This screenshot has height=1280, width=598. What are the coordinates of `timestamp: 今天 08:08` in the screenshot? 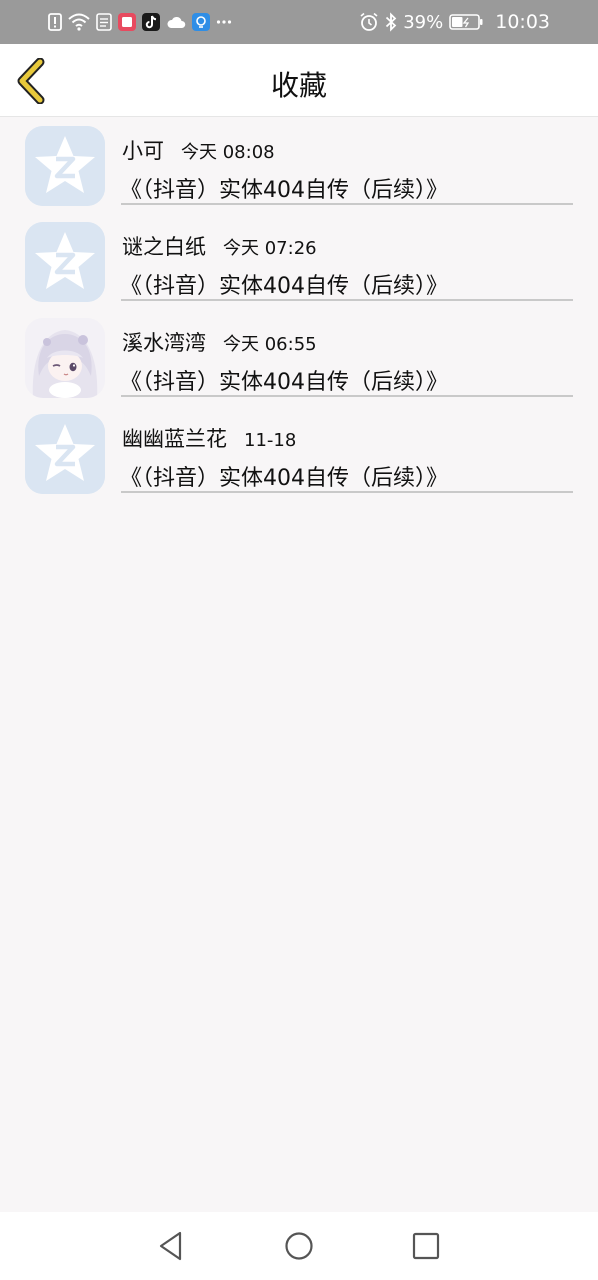 It's located at (228, 152).